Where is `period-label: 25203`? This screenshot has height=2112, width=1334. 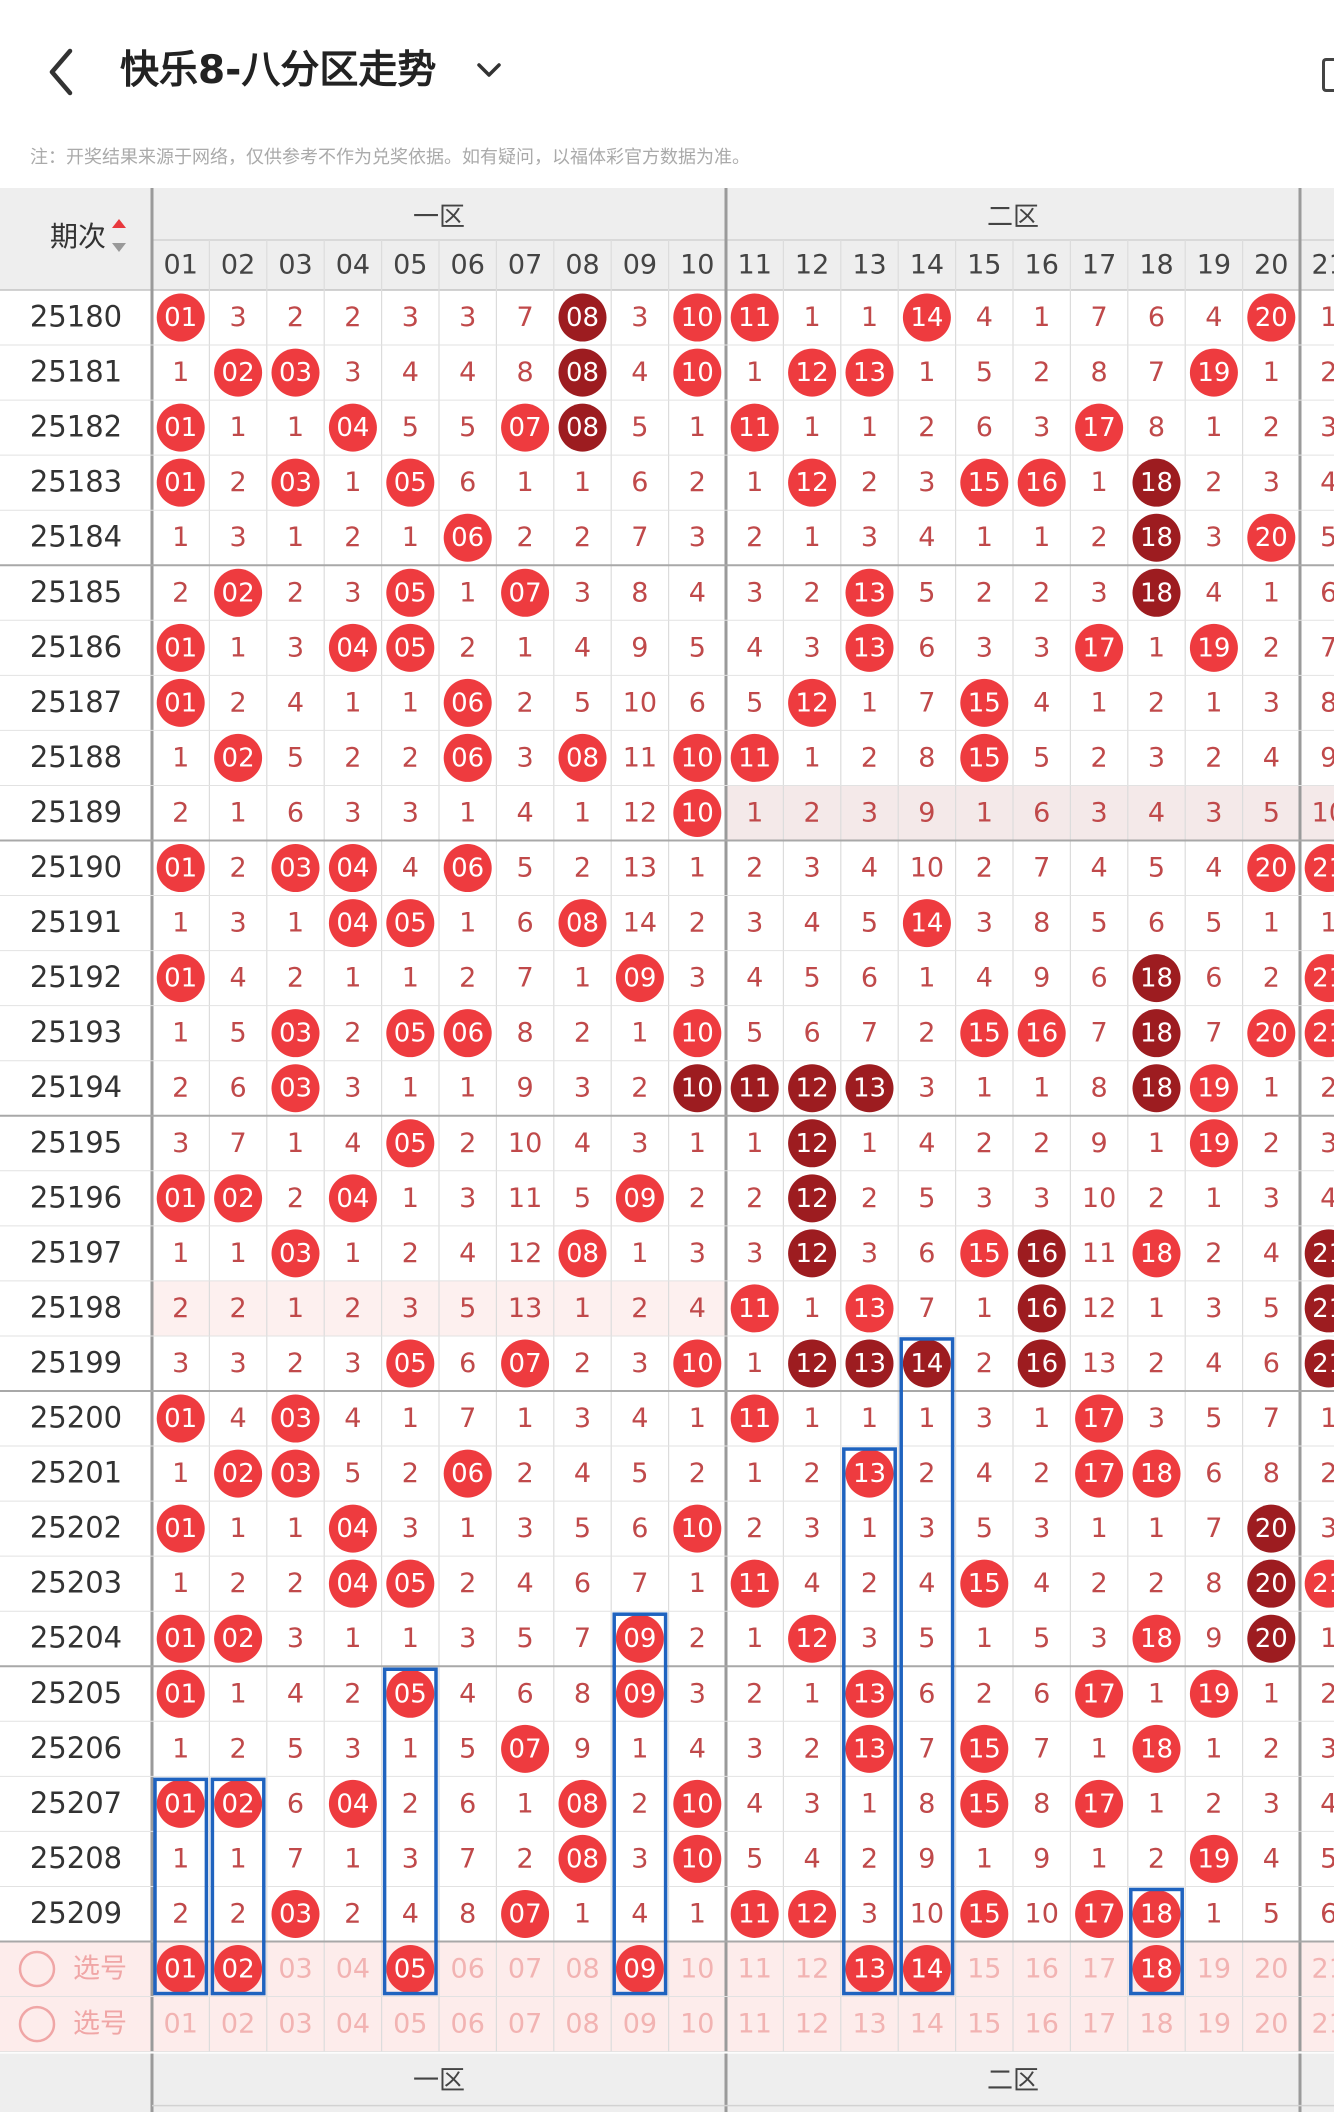
period-label: 25203 is located at coordinates (76, 1583).